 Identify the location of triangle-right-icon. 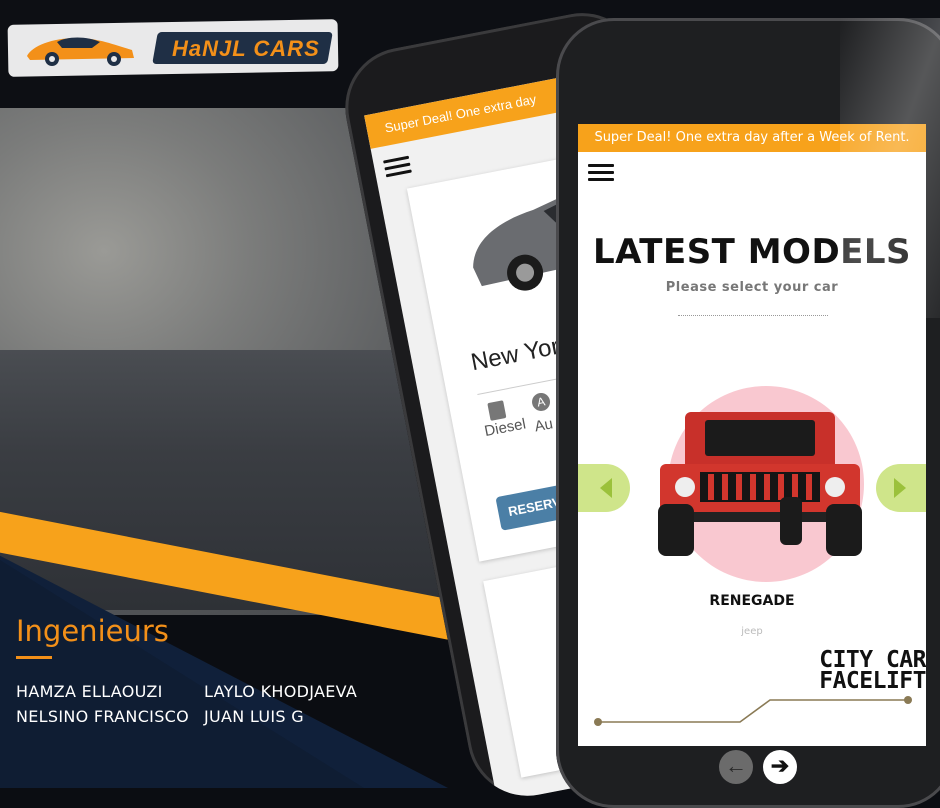
(900, 488).